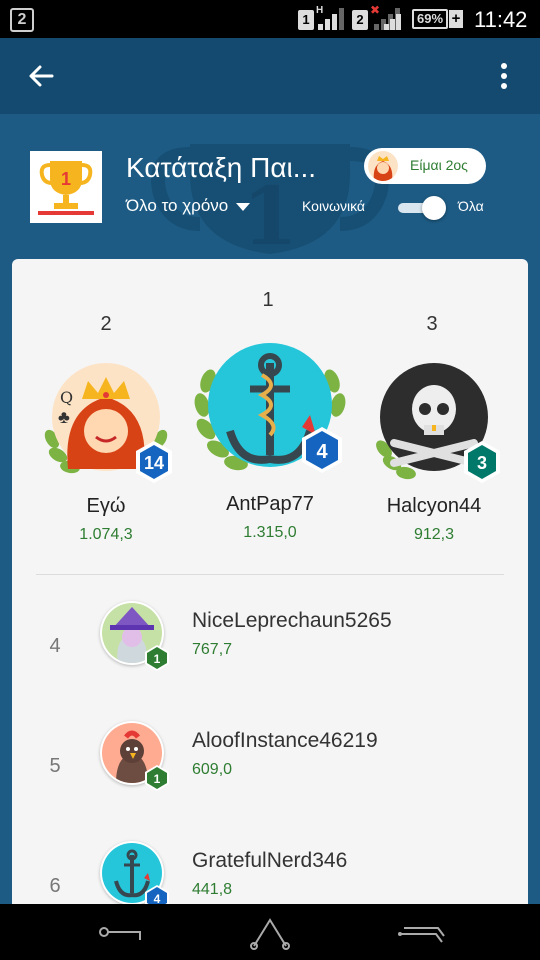 The image size is (540, 960). Describe the element at coordinates (270, 408) in the screenshot. I see `laurel-wreath-icon: 4` at that location.